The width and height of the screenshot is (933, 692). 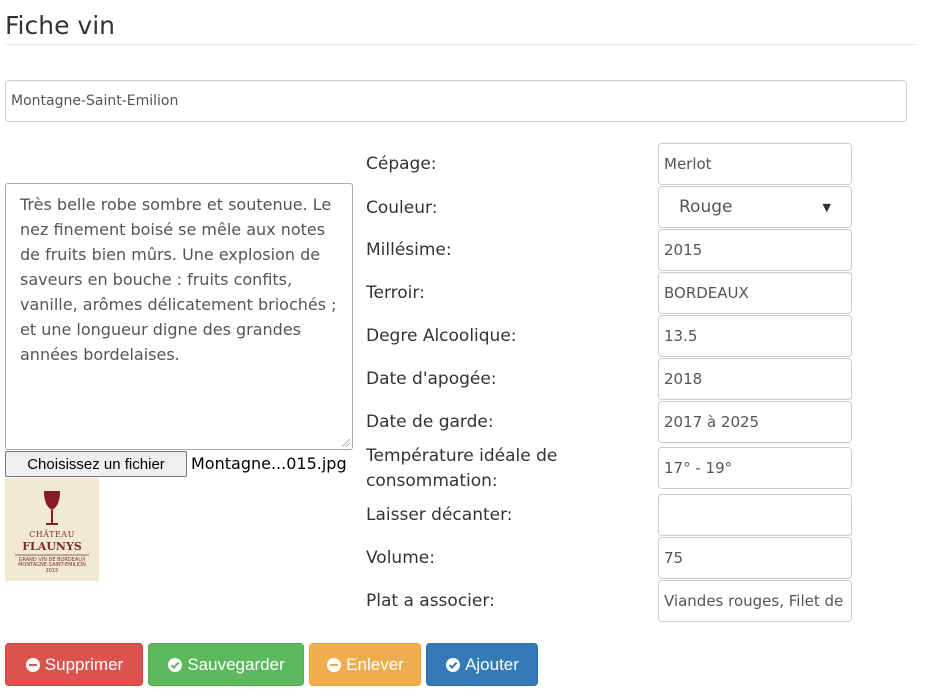 What do you see at coordinates (755, 558) in the screenshot?
I see `volume-input: 75` at bounding box center [755, 558].